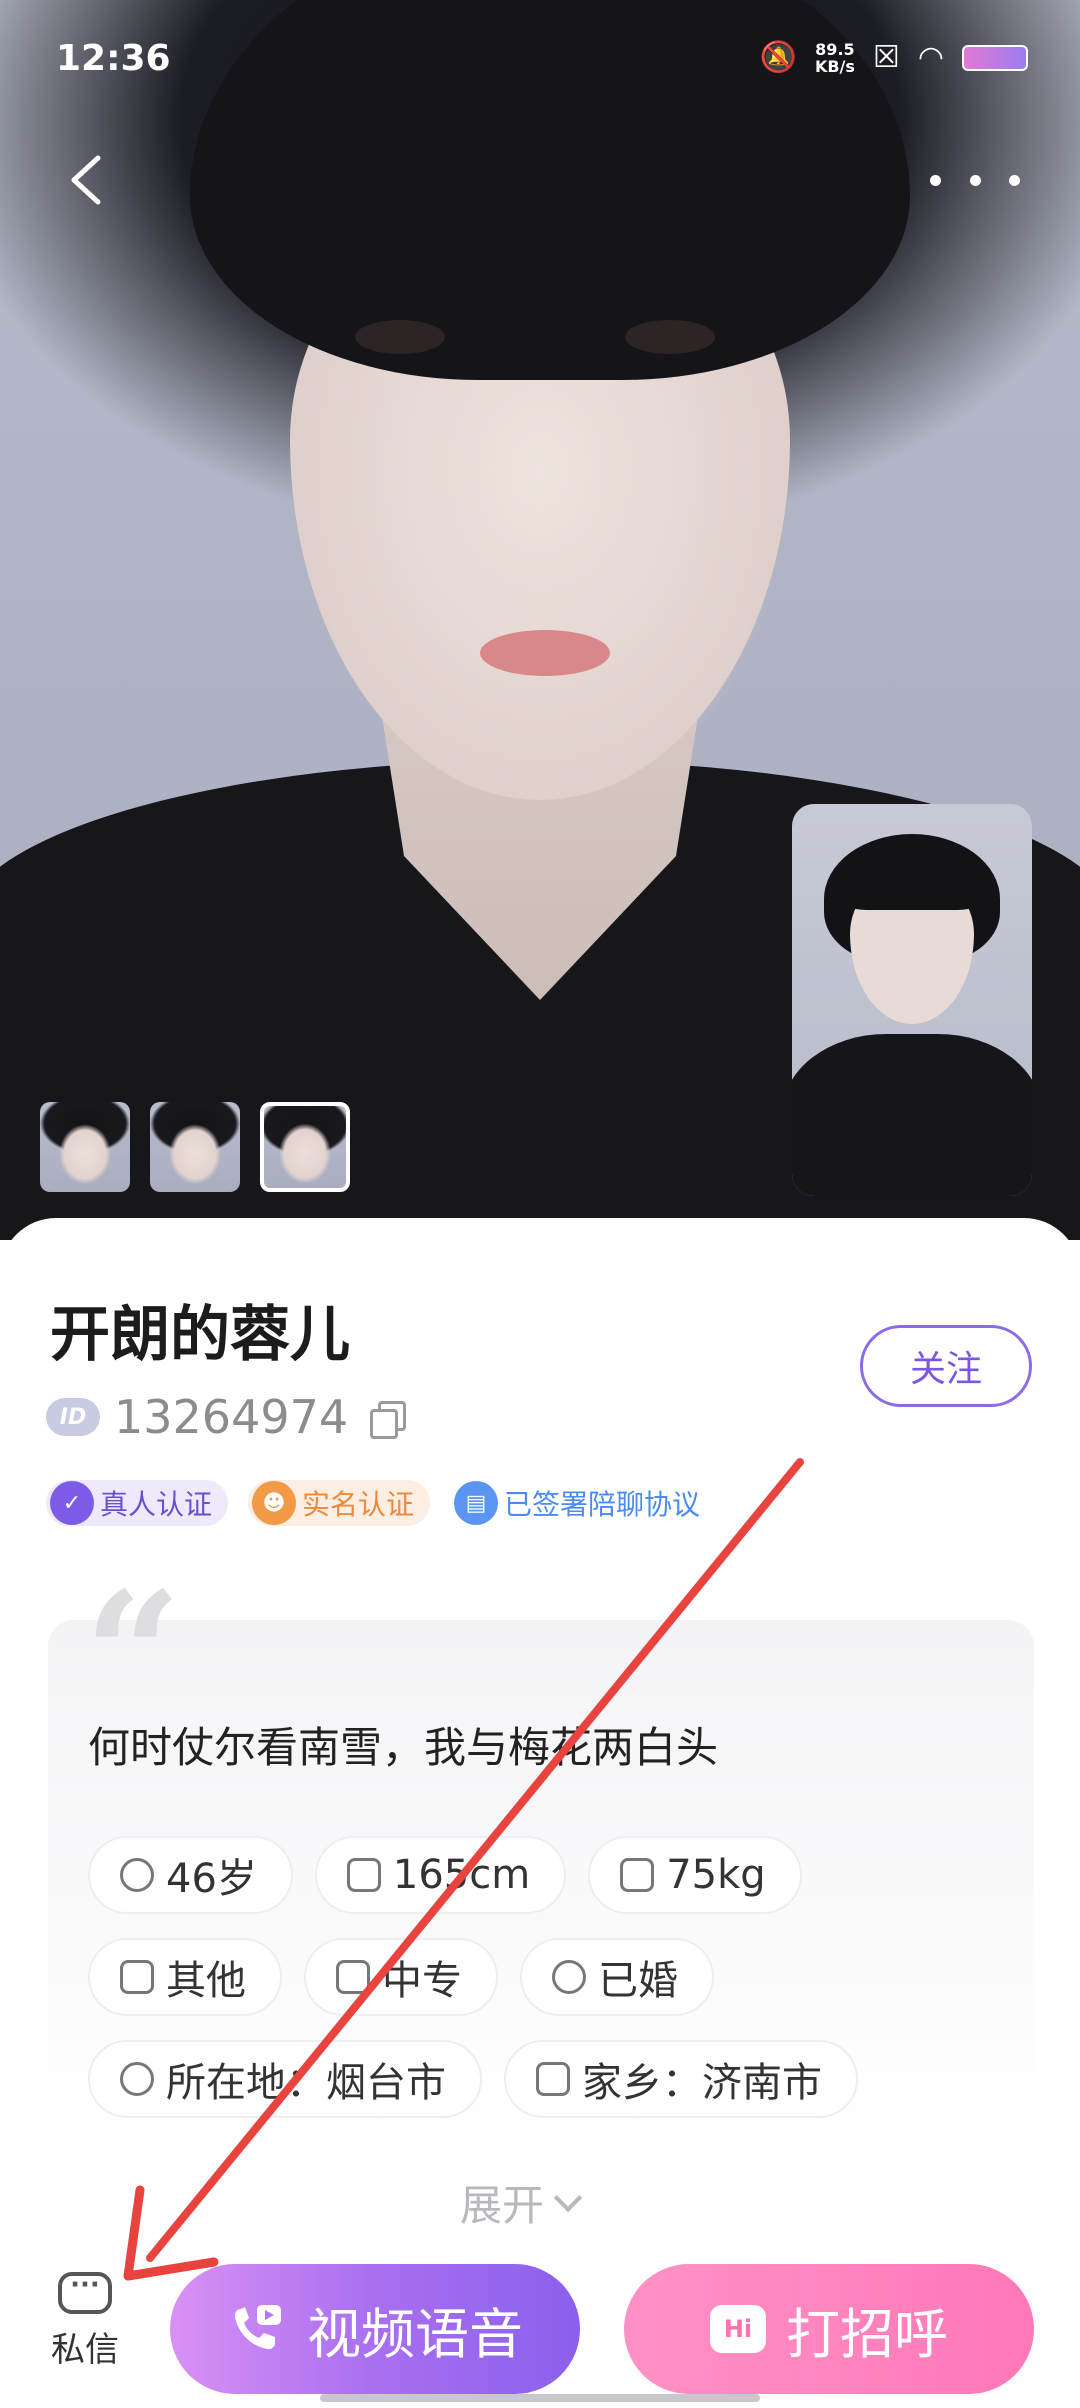 This screenshot has width=1080, height=2408. Describe the element at coordinates (363, 1875) in the screenshot. I see `ruler-icon` at that location.